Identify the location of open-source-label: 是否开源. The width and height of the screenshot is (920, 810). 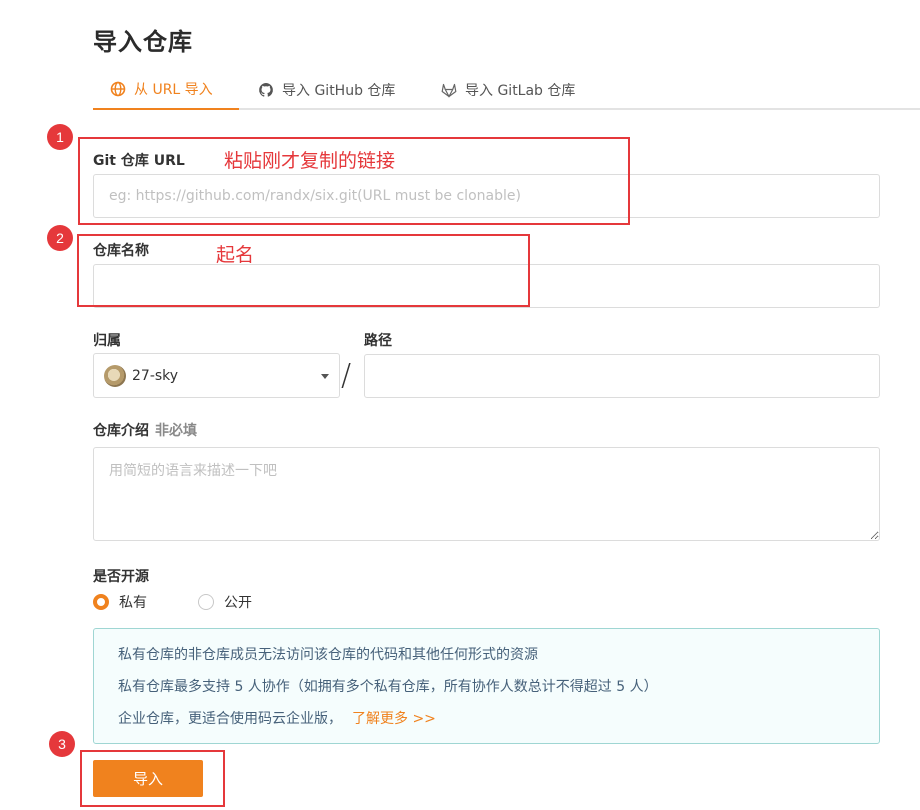
(121, 577).